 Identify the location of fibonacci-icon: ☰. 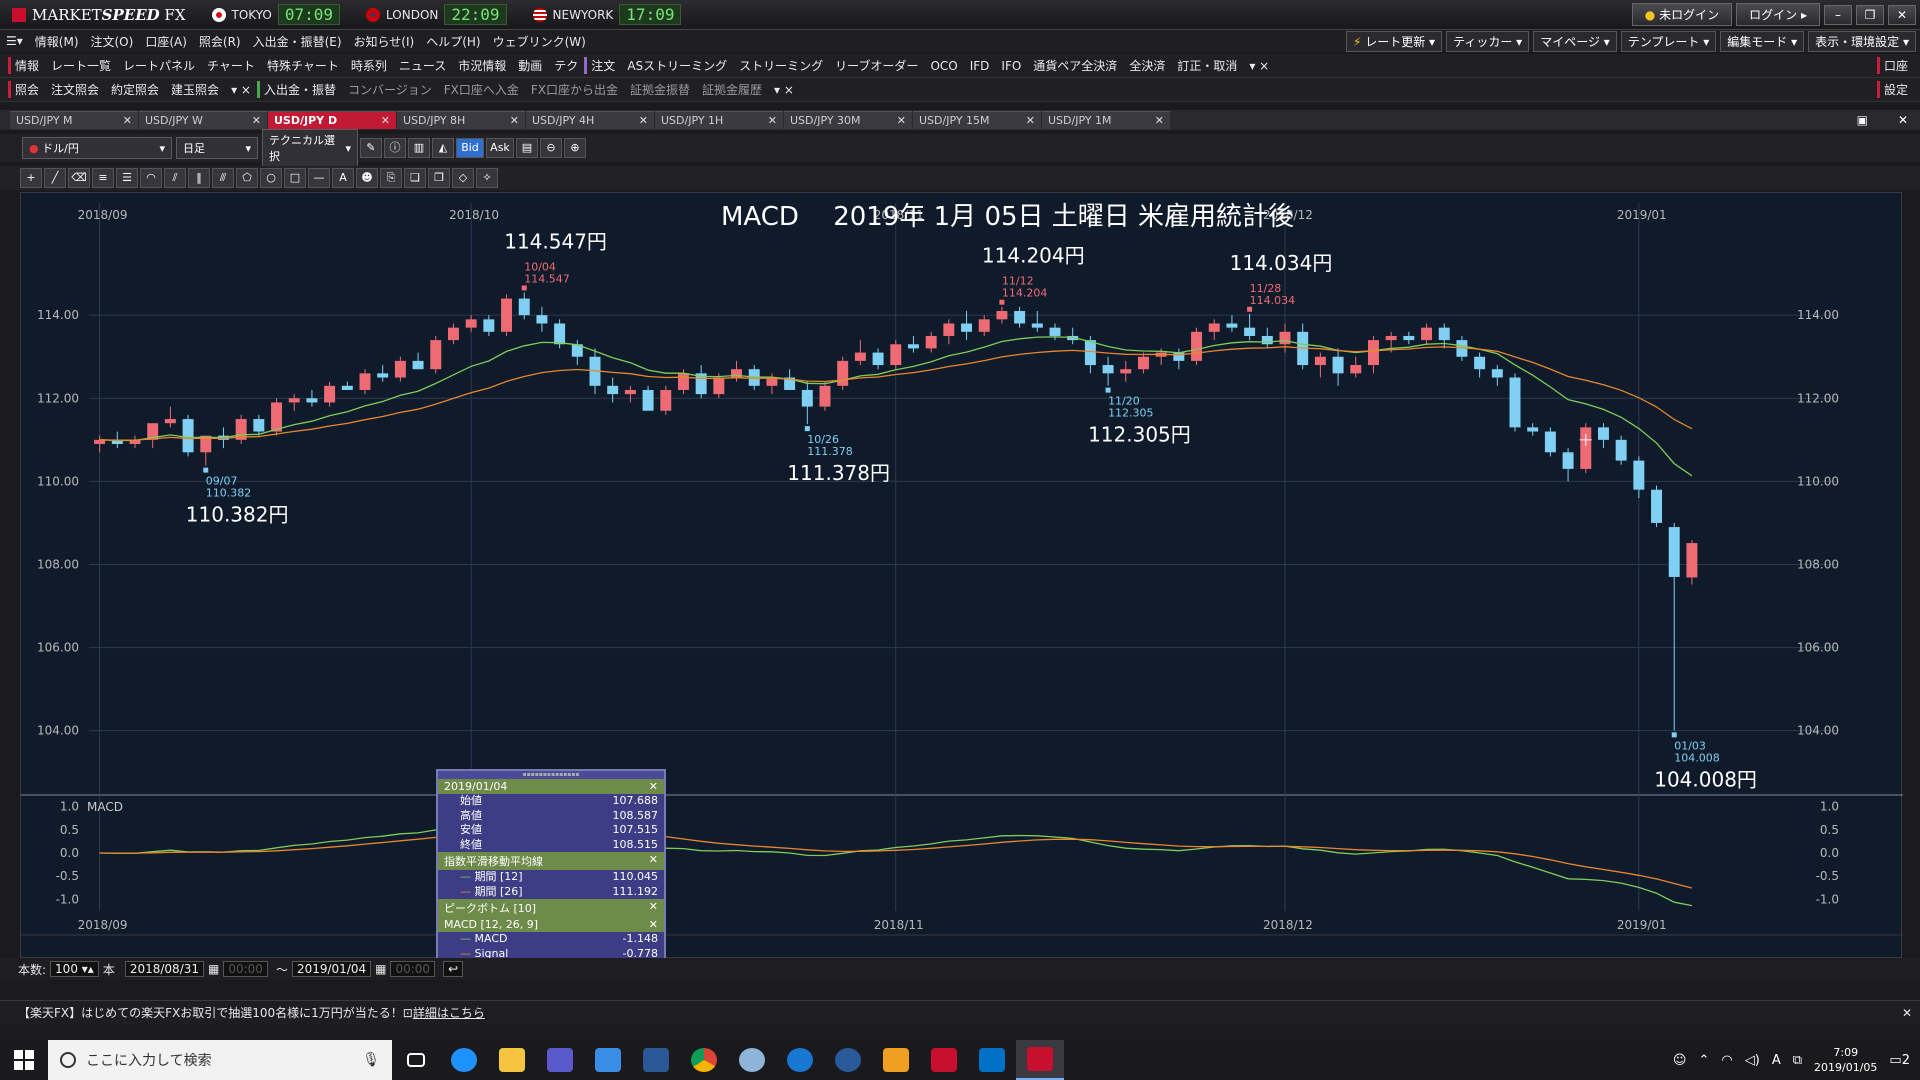
(127, 178).